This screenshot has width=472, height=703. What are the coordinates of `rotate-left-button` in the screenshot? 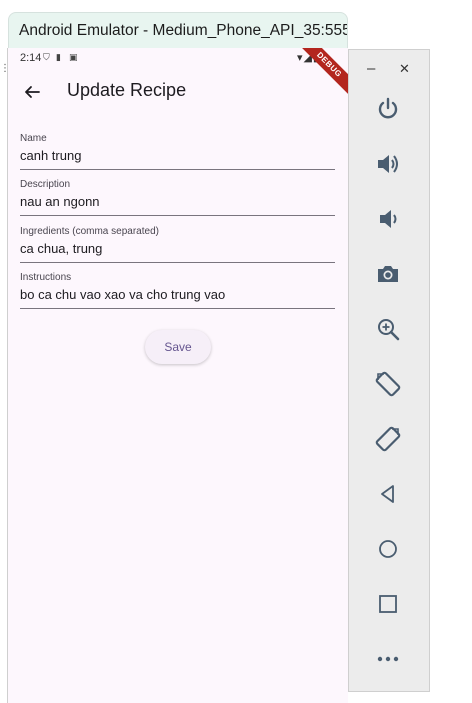 It's located at (388, 384).